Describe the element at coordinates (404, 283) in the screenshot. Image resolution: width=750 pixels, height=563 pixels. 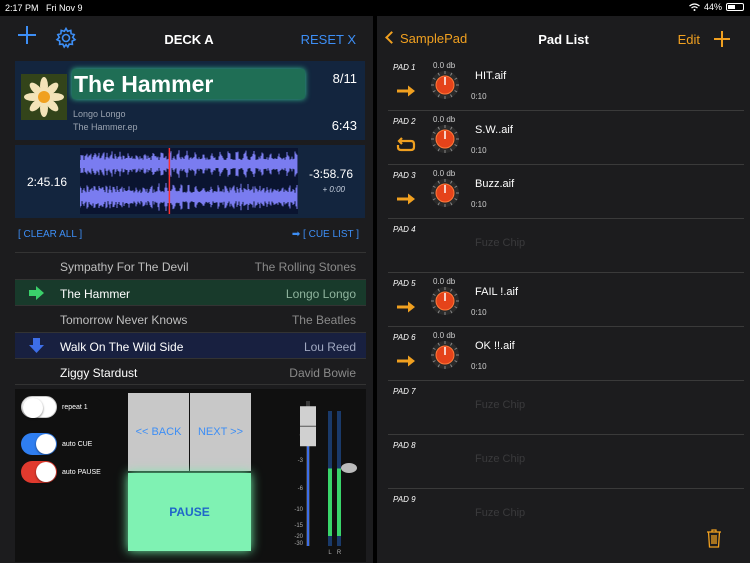
I see `pad-label: PAD 5` at that location.